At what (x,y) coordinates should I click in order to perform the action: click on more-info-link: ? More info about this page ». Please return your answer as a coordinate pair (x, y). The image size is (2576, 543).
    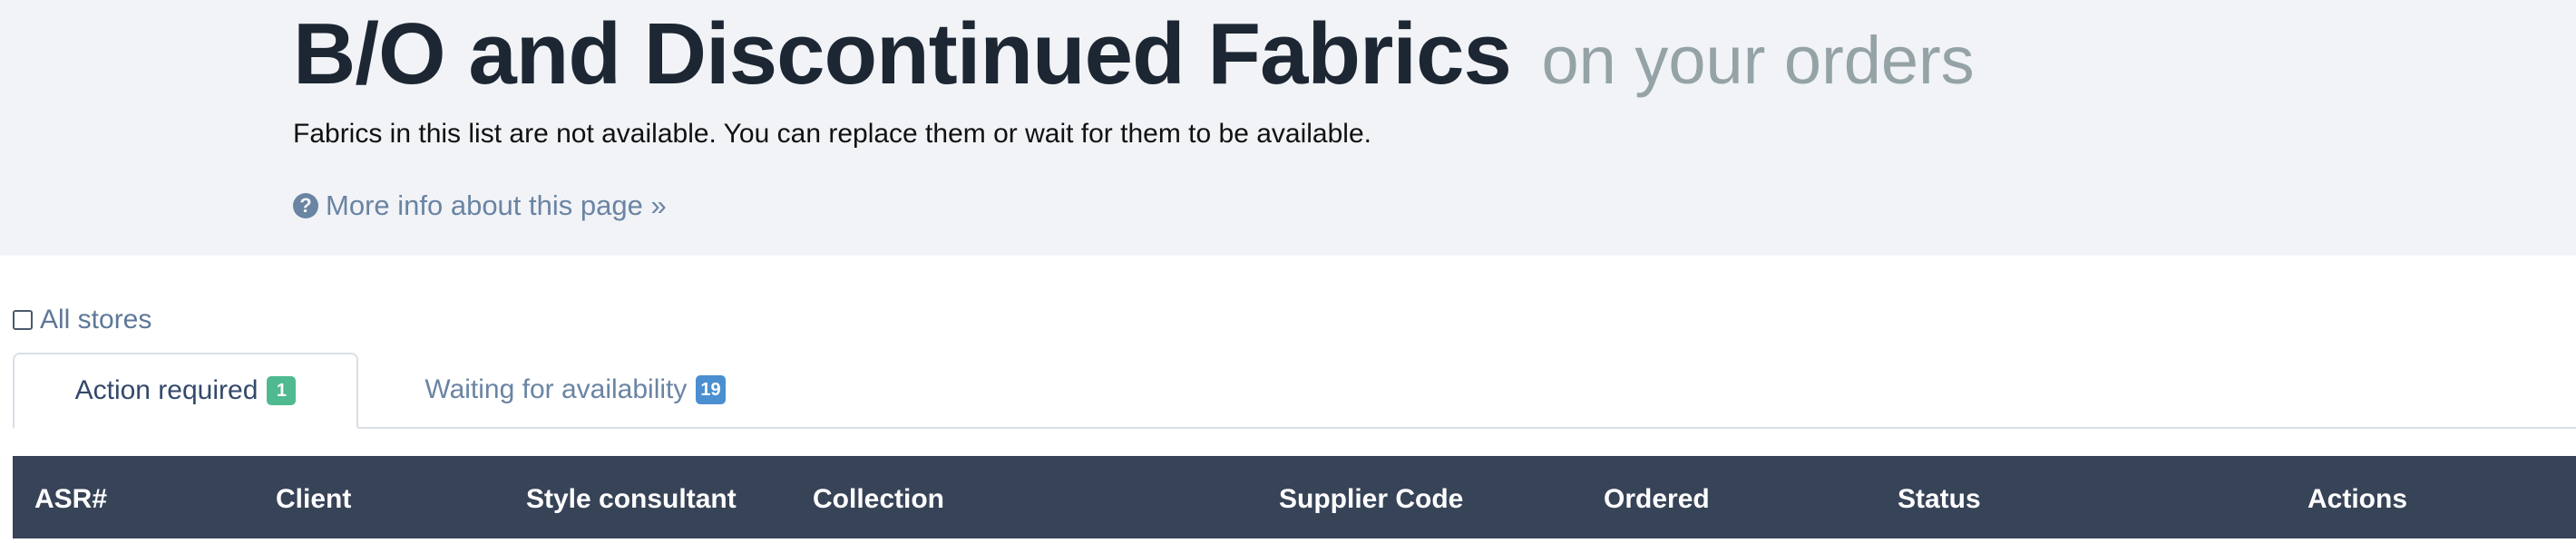
    Looking at the image, I should click on (480, 206).